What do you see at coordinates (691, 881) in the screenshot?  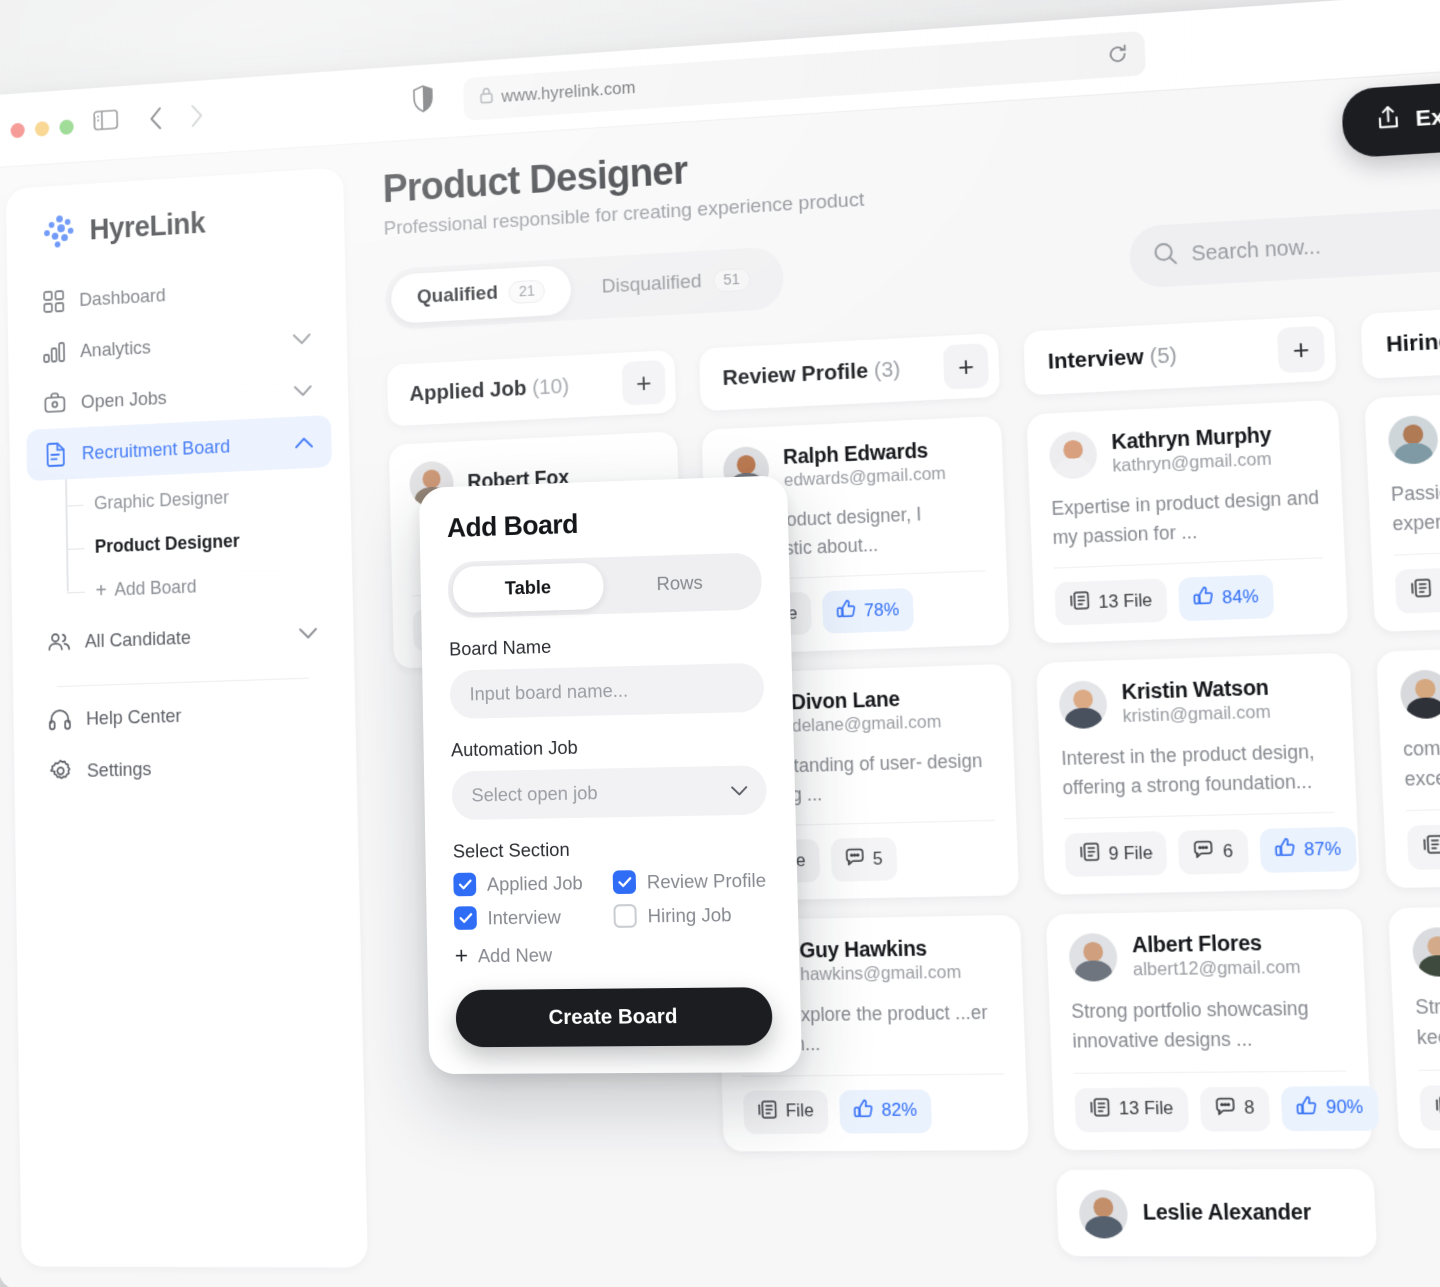 I see `checkbox-review-profile: Review Profile` at bounding box center [691, 881].